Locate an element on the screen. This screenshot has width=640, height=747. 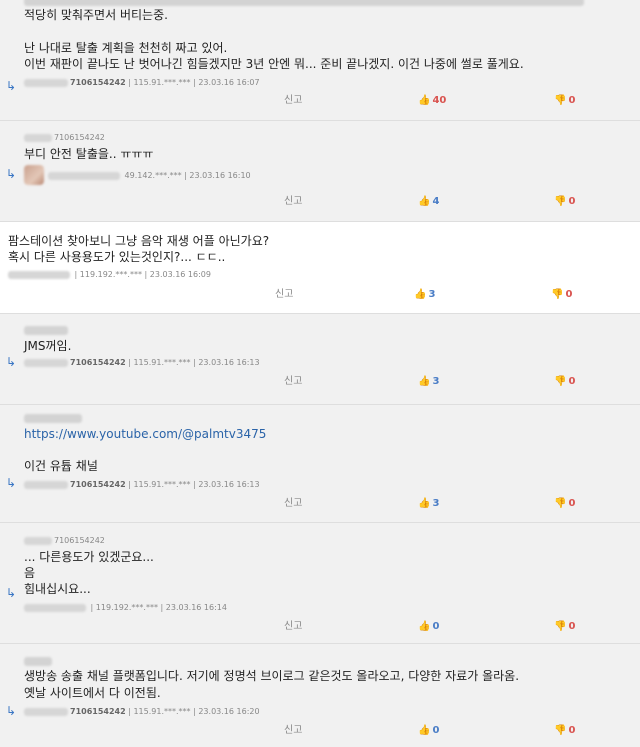
comment-text: 팜스테이션 찾아보니 그냥 음악 재생 어플 아닌가요? is located at coordinates (139, 241).